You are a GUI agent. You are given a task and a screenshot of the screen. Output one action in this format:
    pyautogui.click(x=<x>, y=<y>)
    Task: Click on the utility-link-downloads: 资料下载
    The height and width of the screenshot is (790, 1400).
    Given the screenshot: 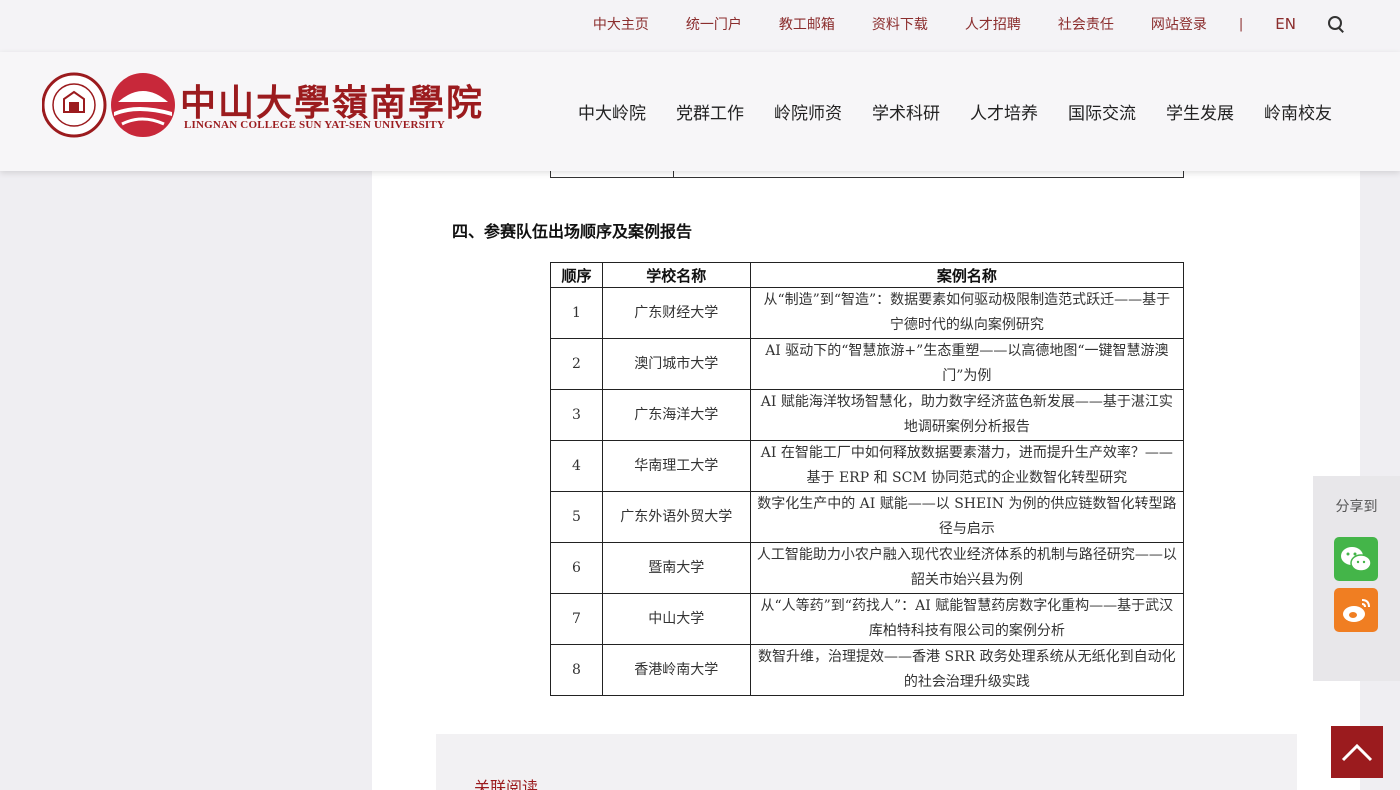 What is the action you would take?
    pyautogui.click(x=900, y=24)
    